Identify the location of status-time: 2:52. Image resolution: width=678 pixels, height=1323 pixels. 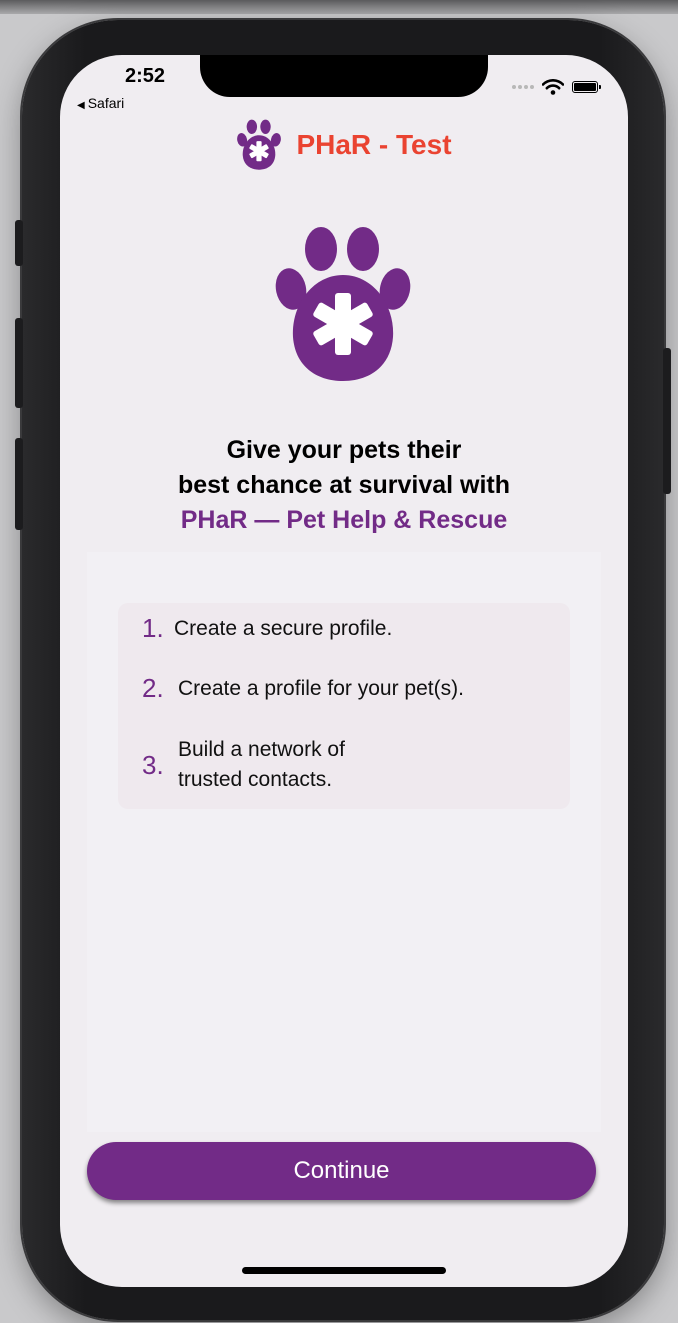
(145, 76).